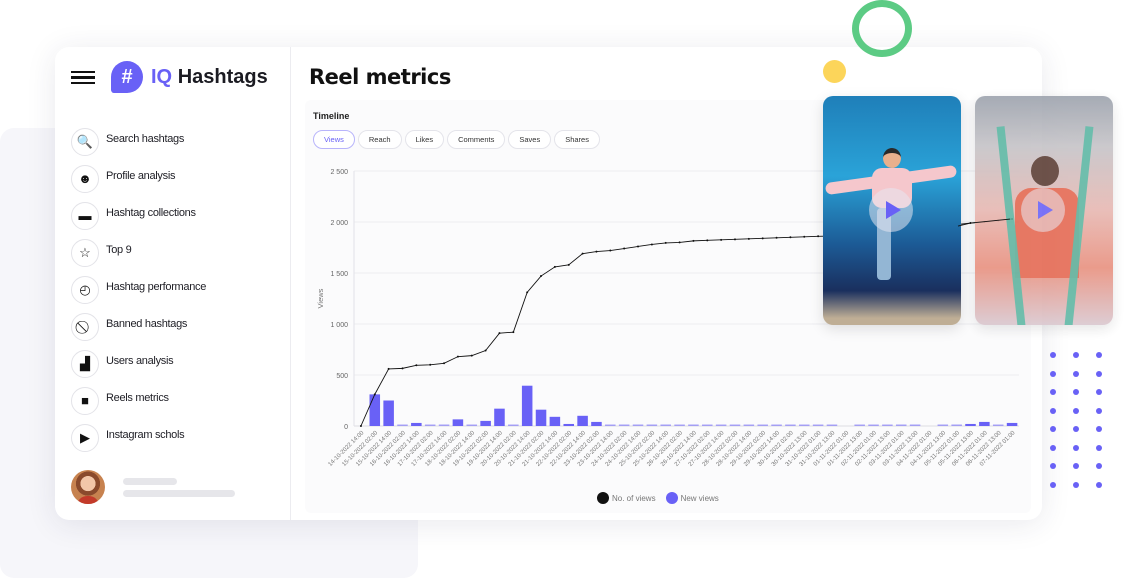 Image resolution: width=1144 pixels, height=579 pixels. What do you see at coordinates (150, 481) in the screenshot?
I see `user-name-placeholder` at bounding box center [150, 481].